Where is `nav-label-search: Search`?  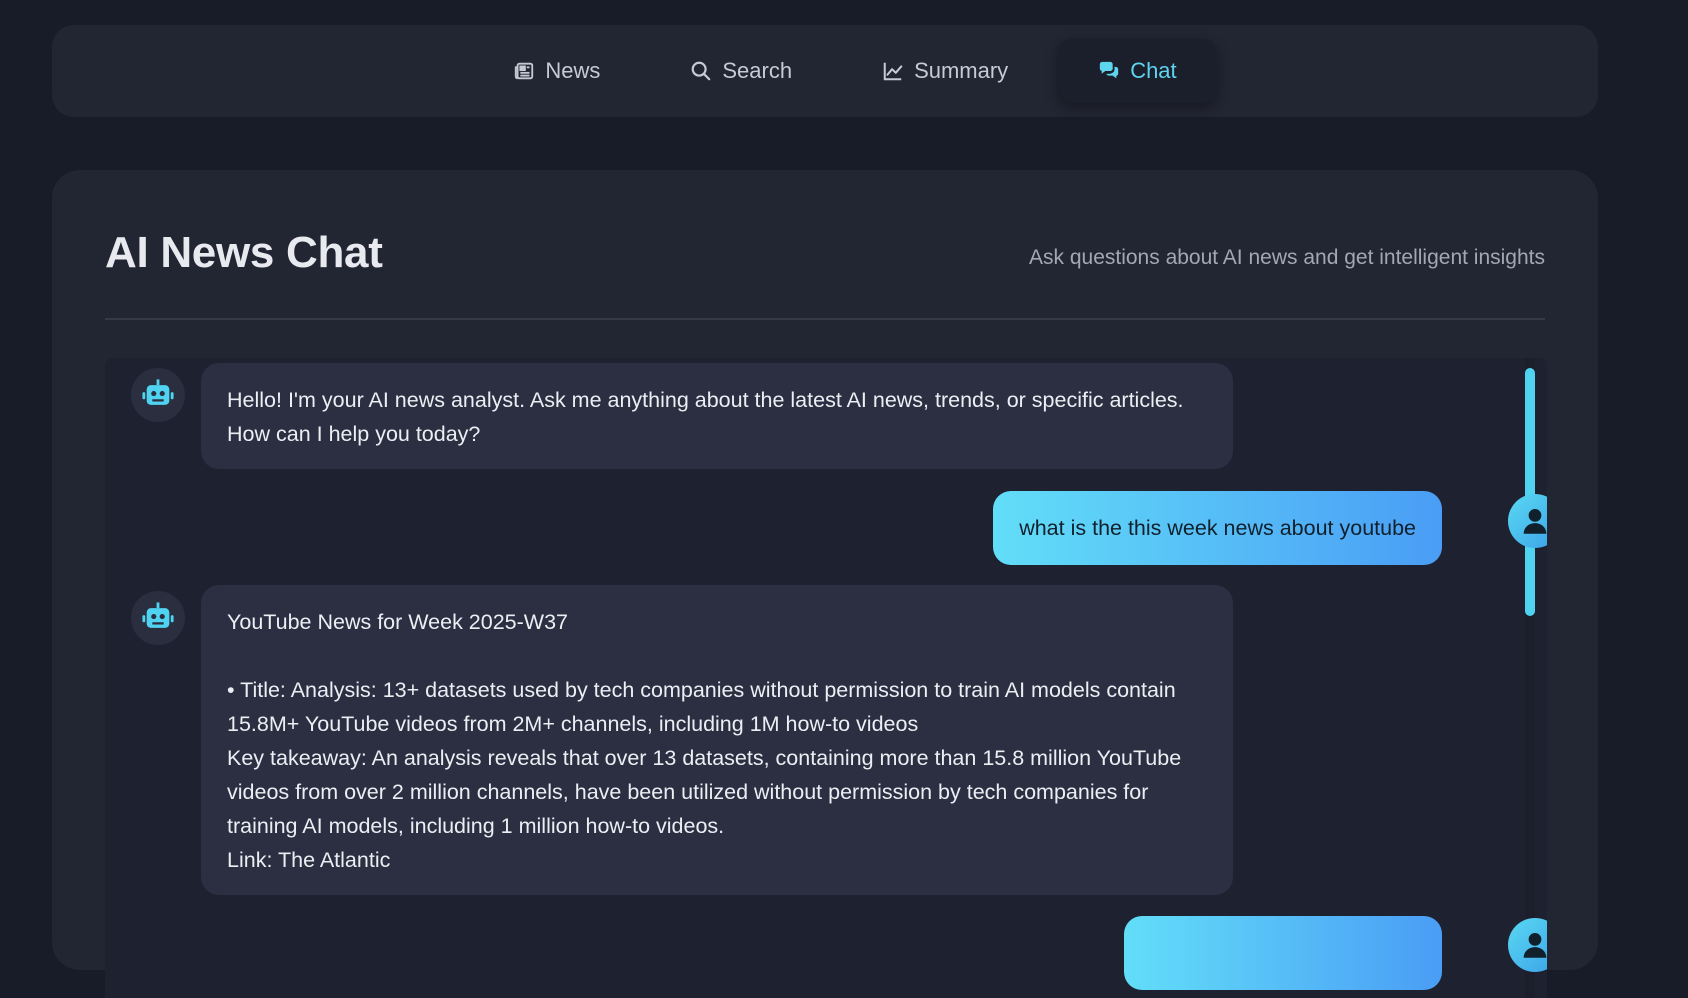
nav-label-search: Search is located at coordinates (757, 70).